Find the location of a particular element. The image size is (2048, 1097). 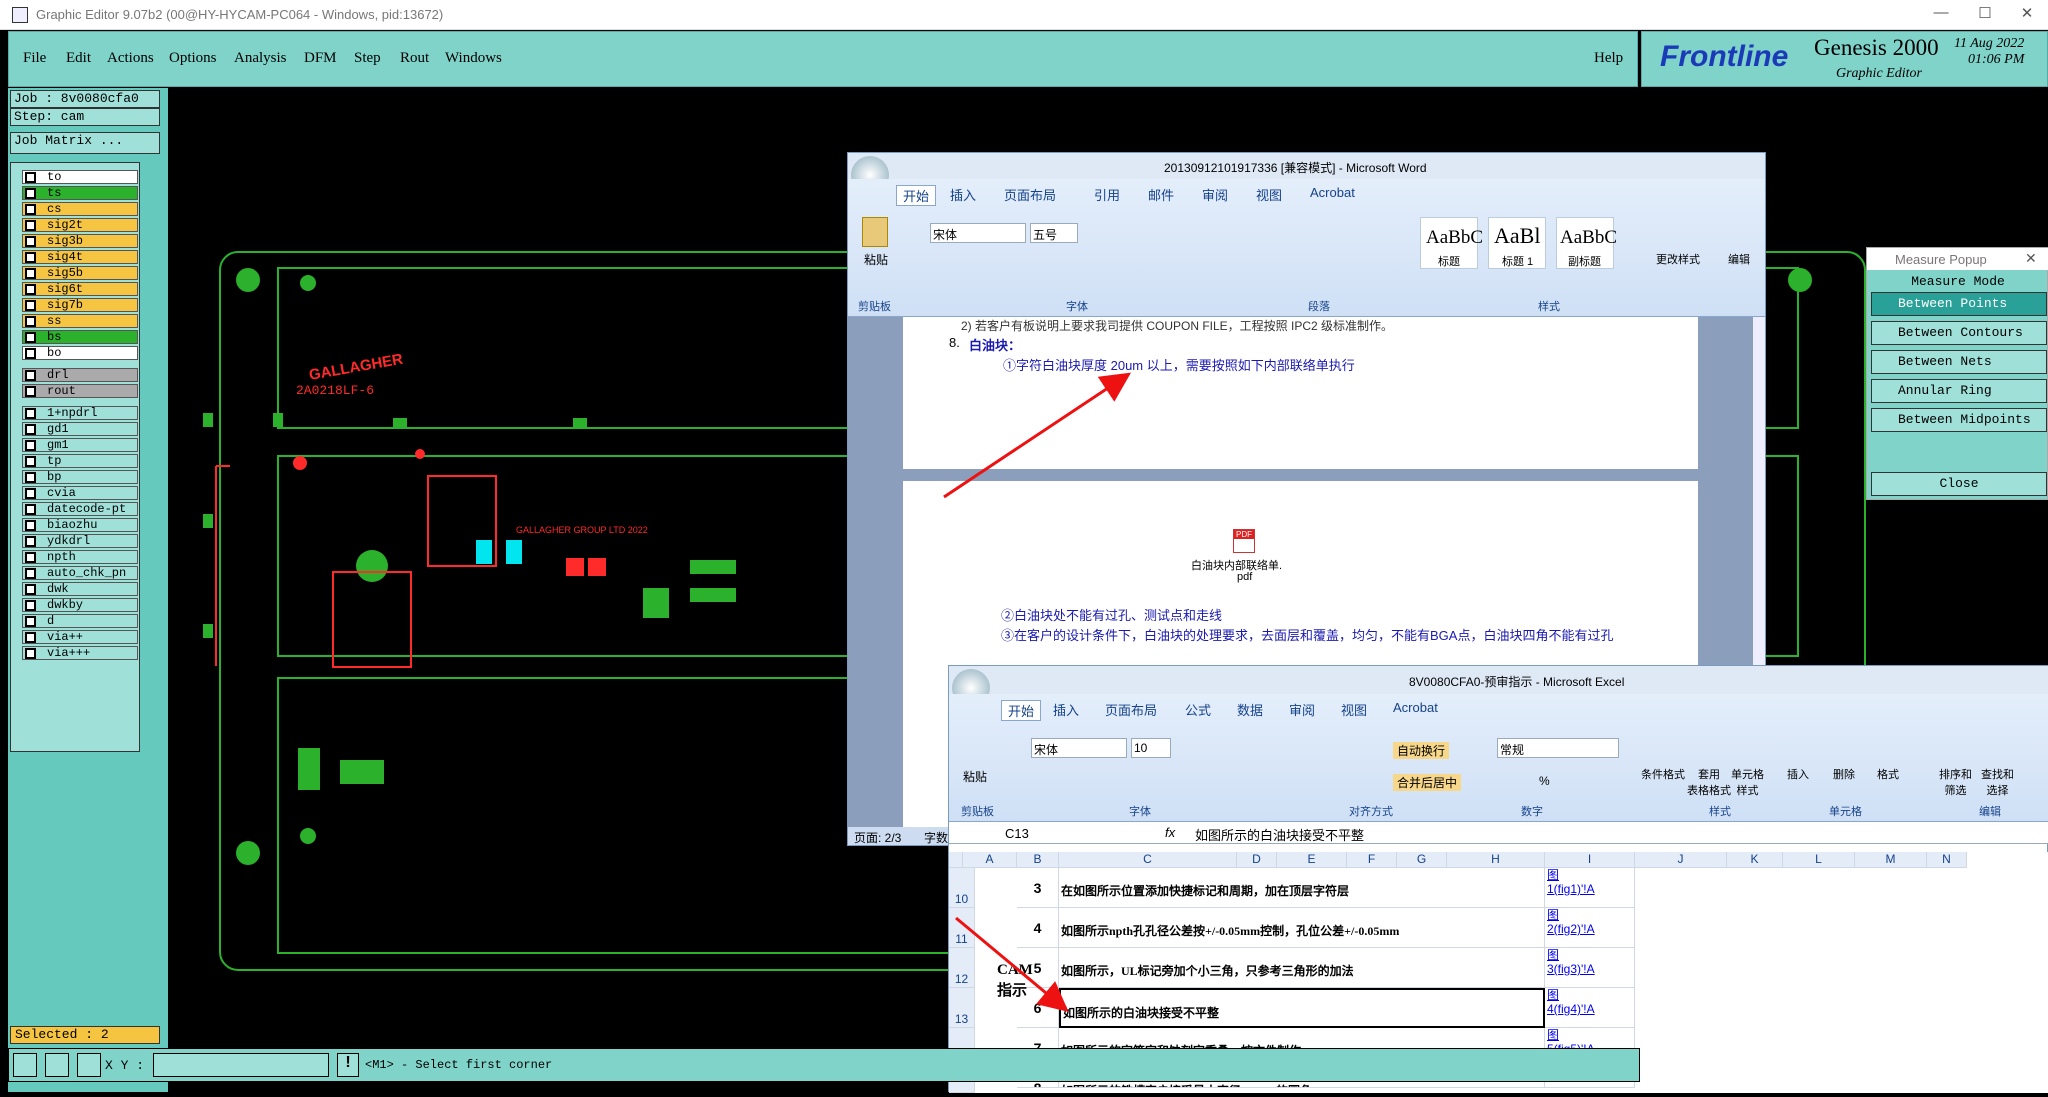

column-header: K is located at coordinates (1755, 860).